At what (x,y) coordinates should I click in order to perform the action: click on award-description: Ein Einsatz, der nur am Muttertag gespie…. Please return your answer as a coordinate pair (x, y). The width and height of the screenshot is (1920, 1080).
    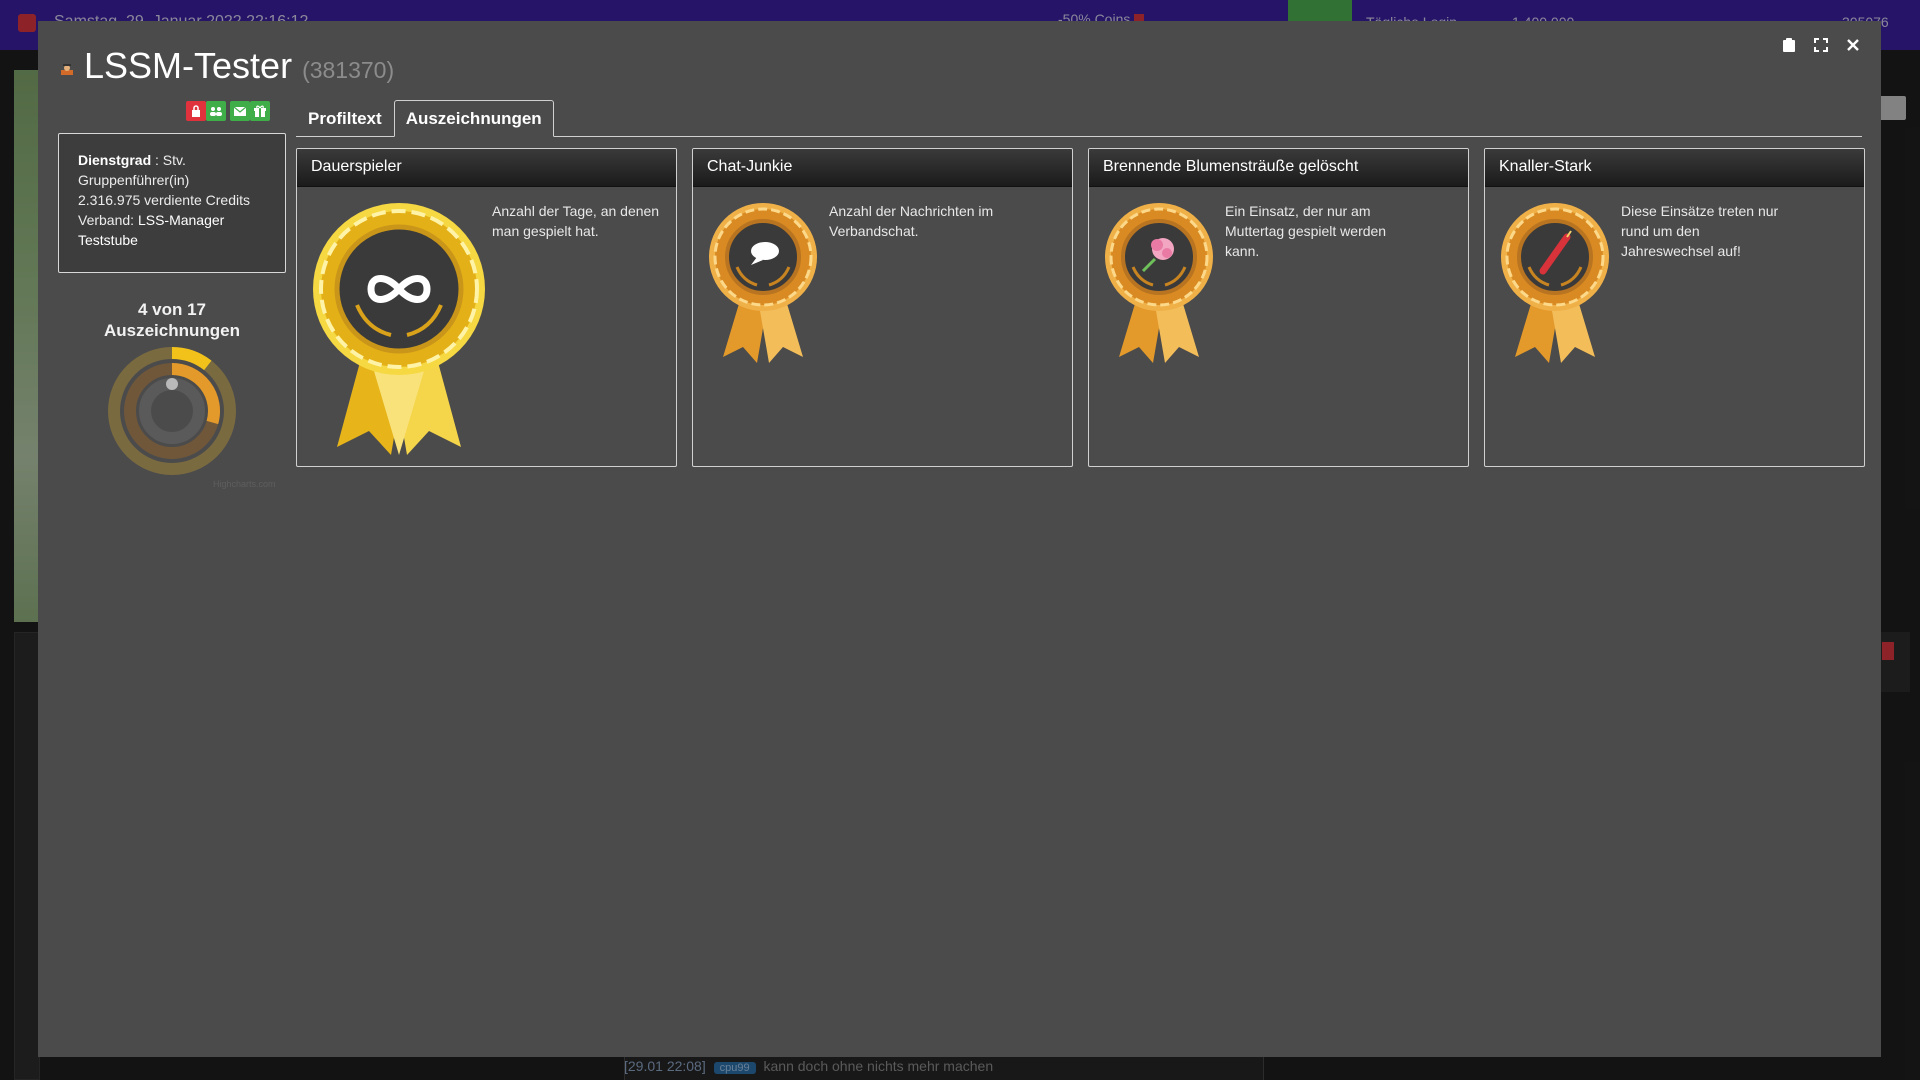
    Looking at the image, I should click on (1306, 231).